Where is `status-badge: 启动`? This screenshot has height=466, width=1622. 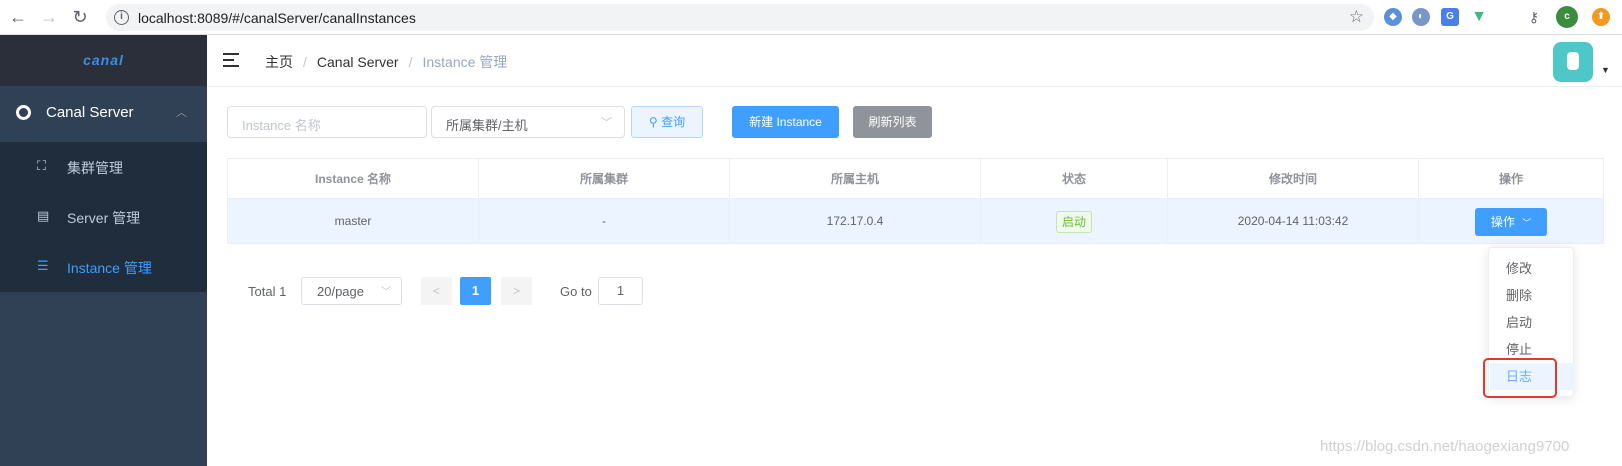
status-badge: 启动 is located at coordinates (1073, 221).